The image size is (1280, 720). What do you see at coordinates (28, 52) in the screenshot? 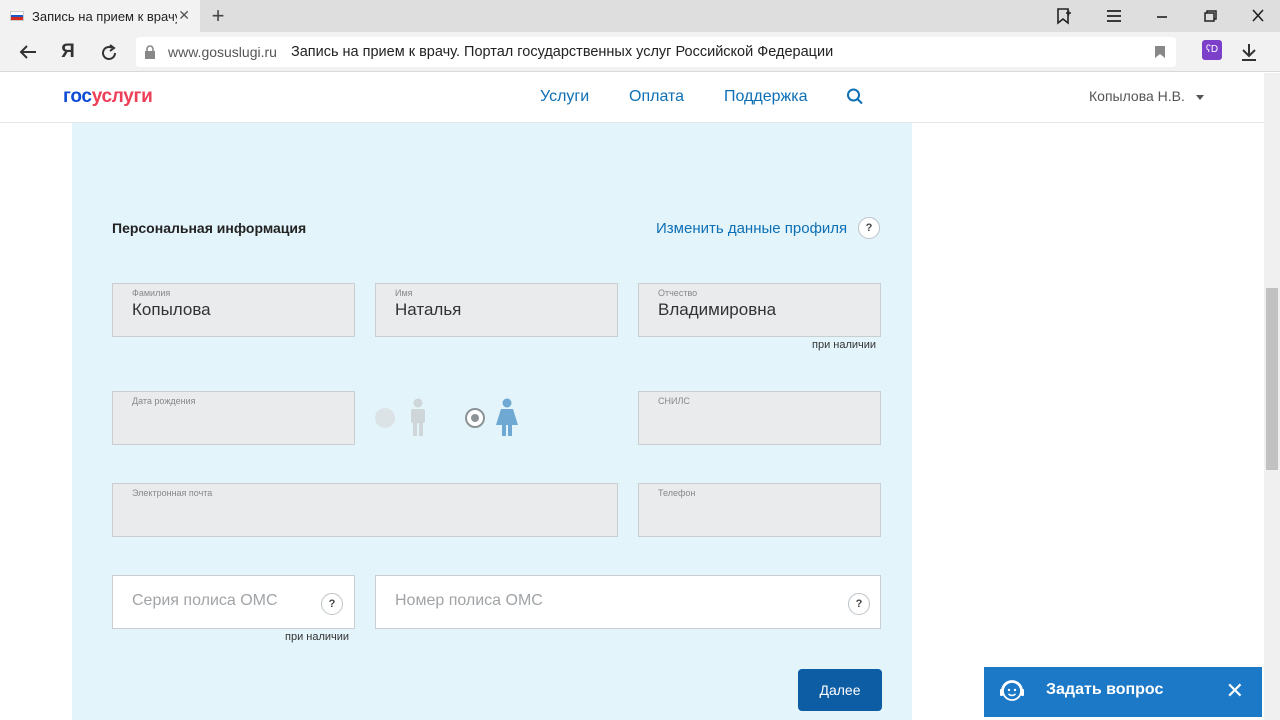
I see `back-arrow-icon` at bounding box center [28, 52].